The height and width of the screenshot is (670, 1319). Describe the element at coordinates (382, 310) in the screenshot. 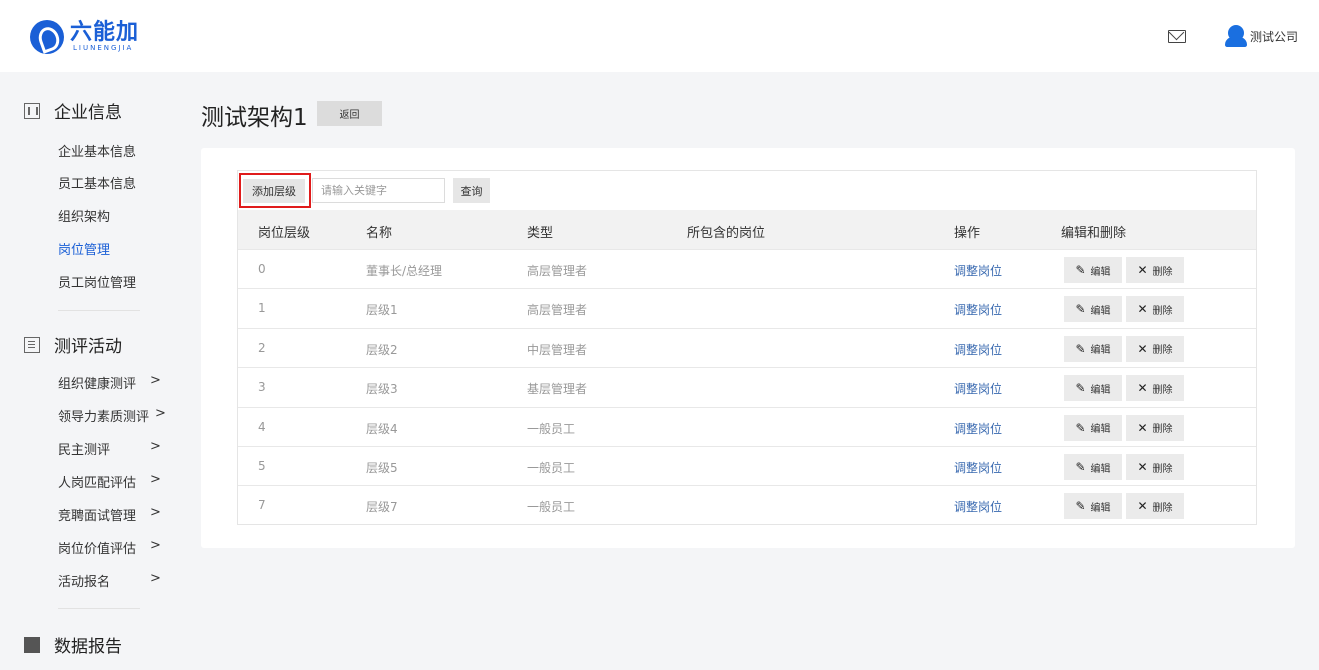

I see `cell-name: 层级1` at that location.